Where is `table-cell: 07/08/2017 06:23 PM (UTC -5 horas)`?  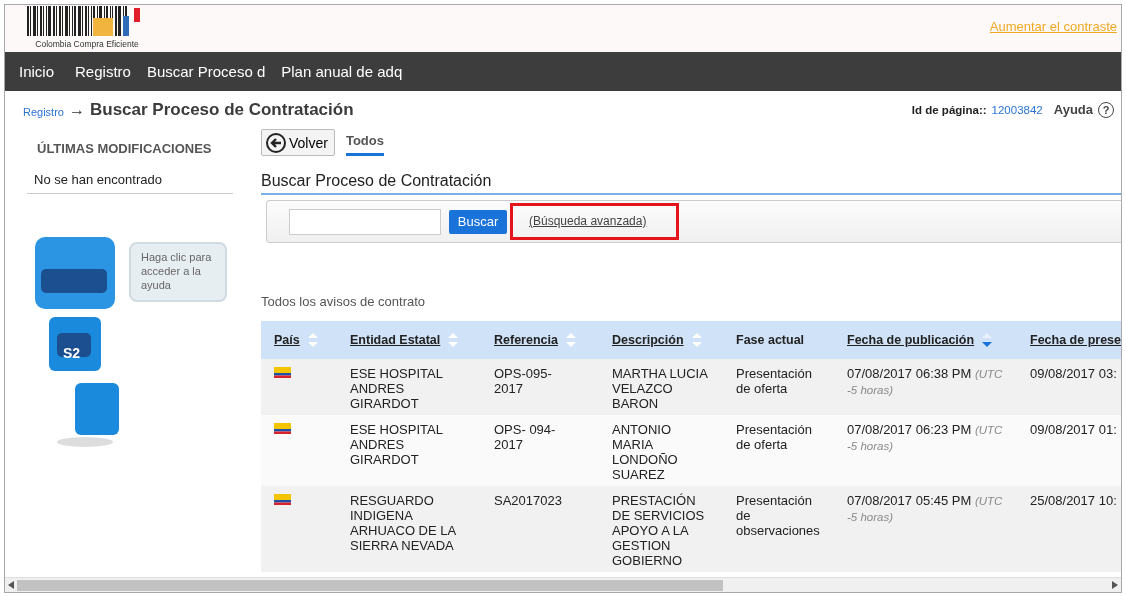
table-cell: 07/08/2017 06:23 PM (UTC -5 horas) is located at coordinates (925, 437).